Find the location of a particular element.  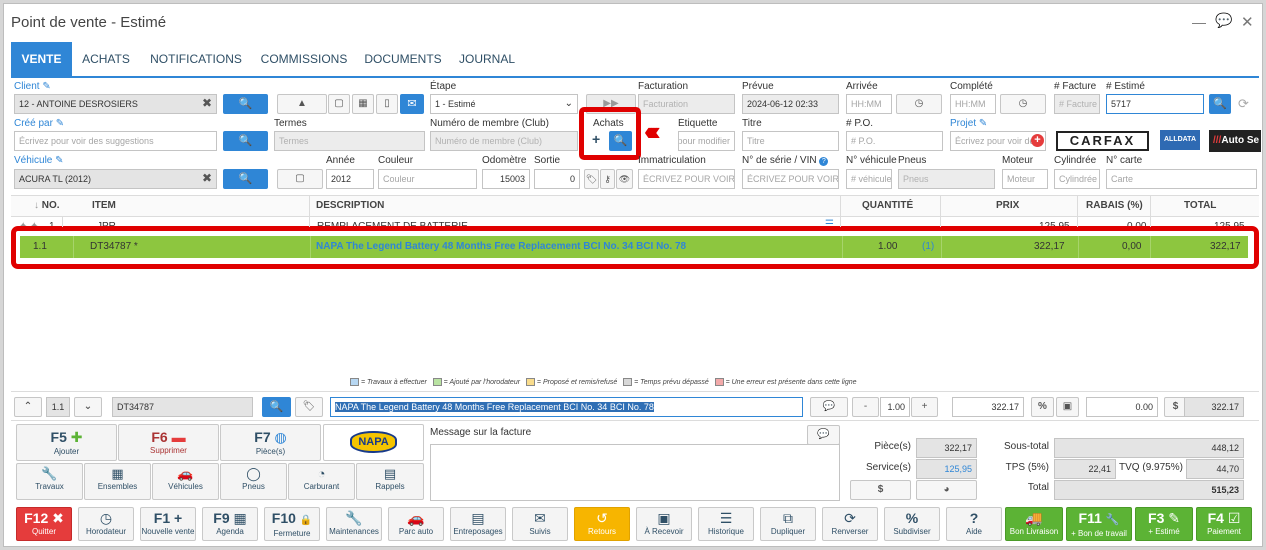

refresh-icon: ⟳ is located at coordinates (1243, 104).